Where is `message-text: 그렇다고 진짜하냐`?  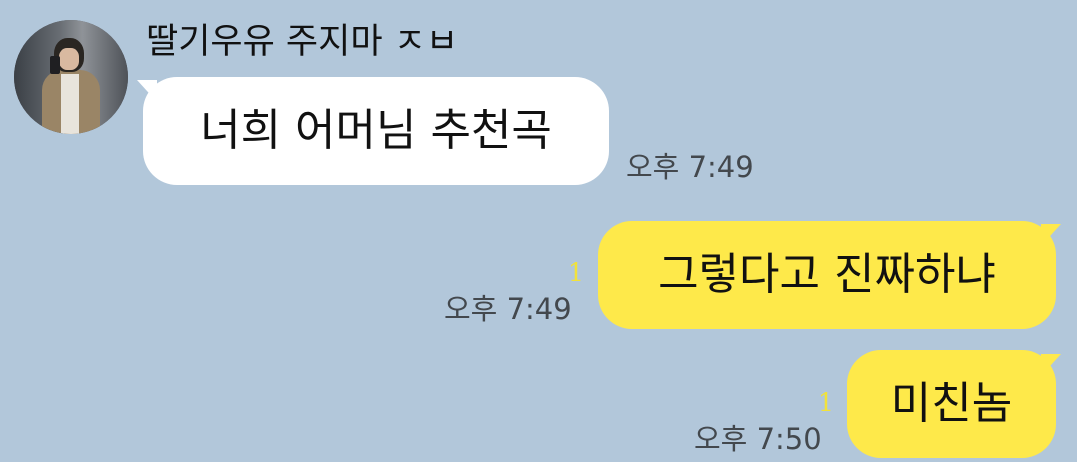 message-text: 그렇다고 진짜하냐 is located at coordinates (827, 274).